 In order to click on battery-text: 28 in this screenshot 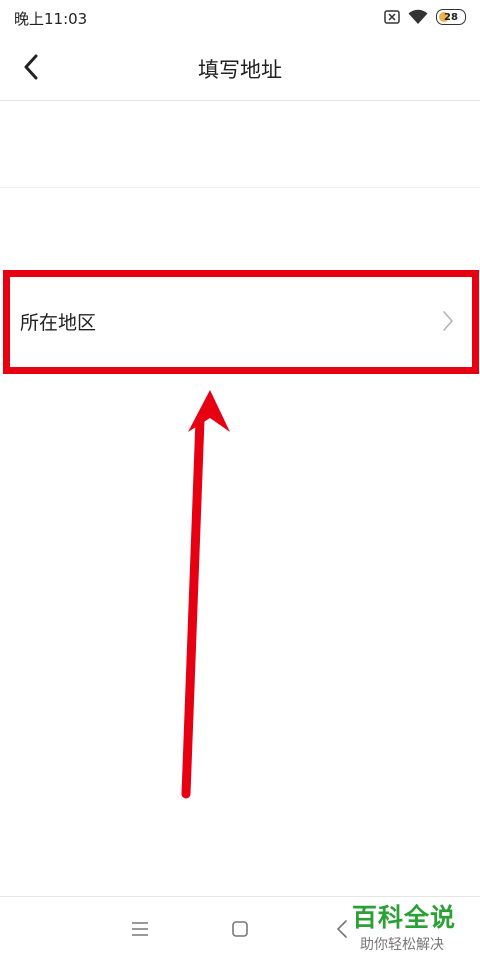, I will do `click(451, 17)`.